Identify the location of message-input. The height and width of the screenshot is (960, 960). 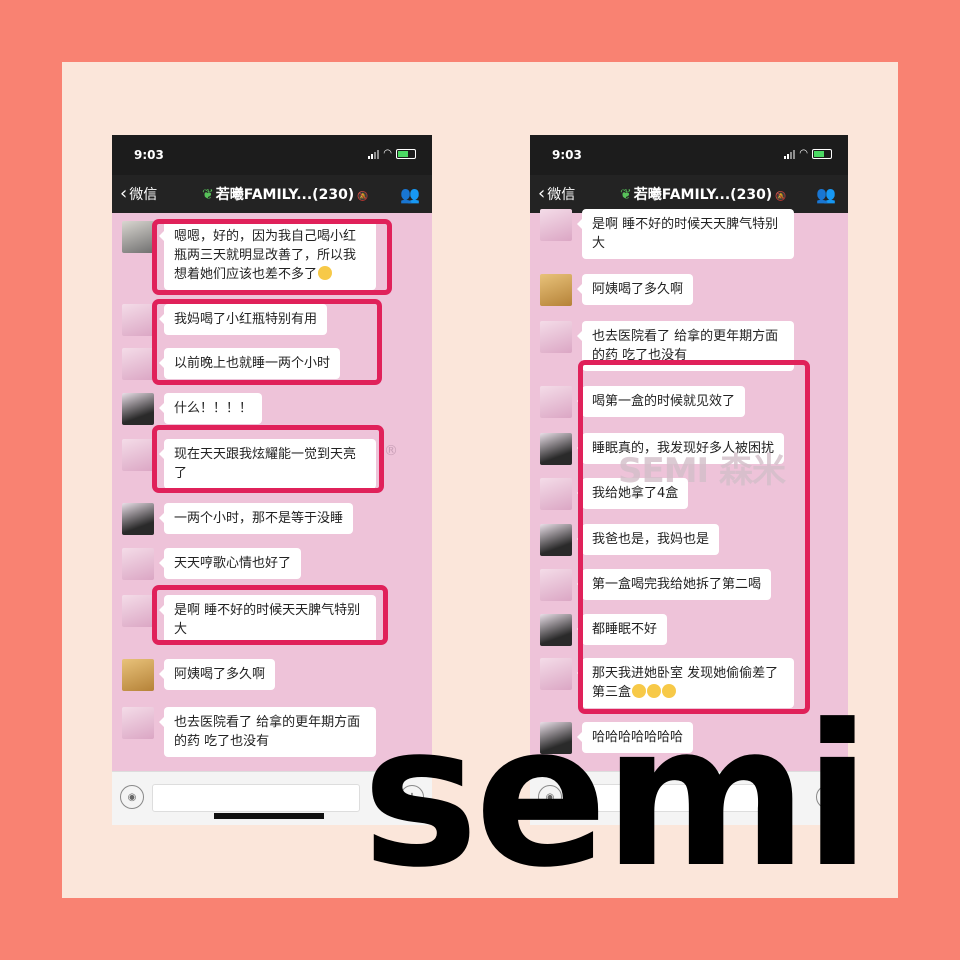
(256, 798).